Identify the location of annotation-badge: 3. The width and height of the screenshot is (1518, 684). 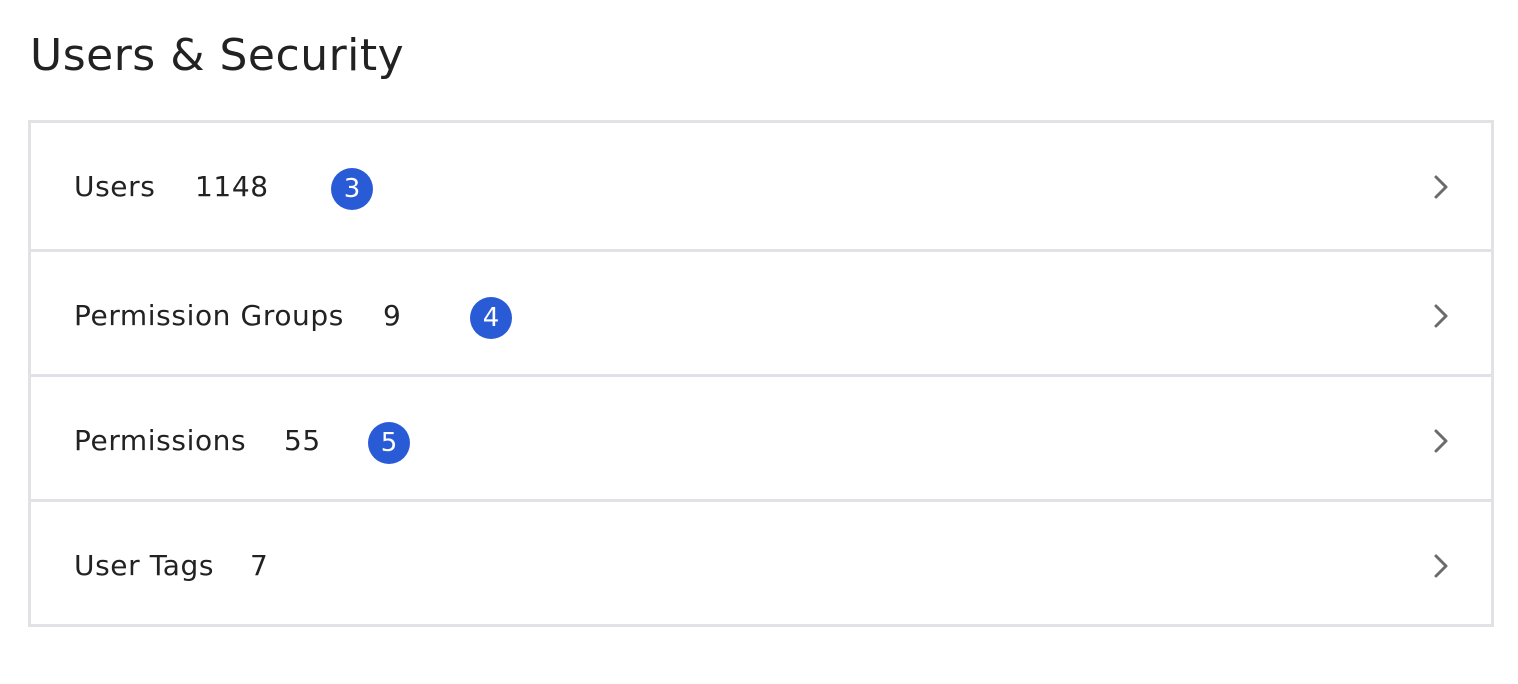
(352, 189).